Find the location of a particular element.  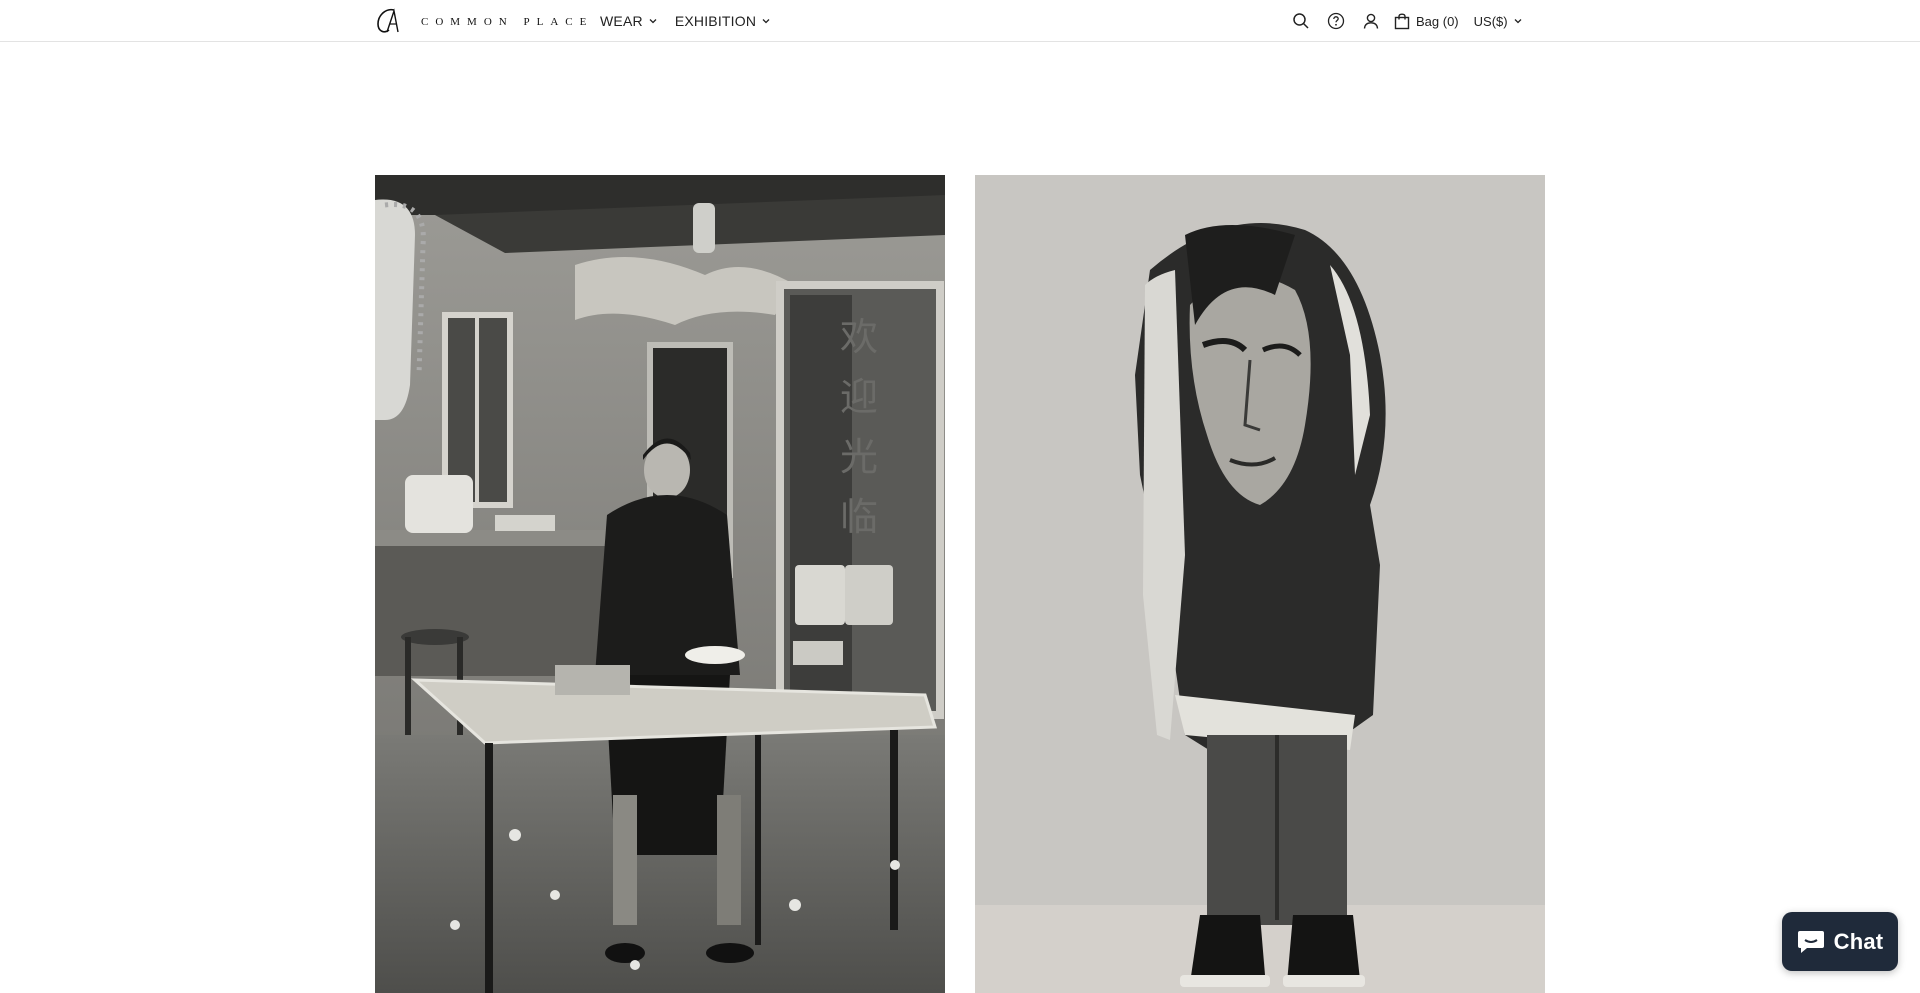

nav-item-exhibition: EXHIBITION is located at coordinates (722, 21).